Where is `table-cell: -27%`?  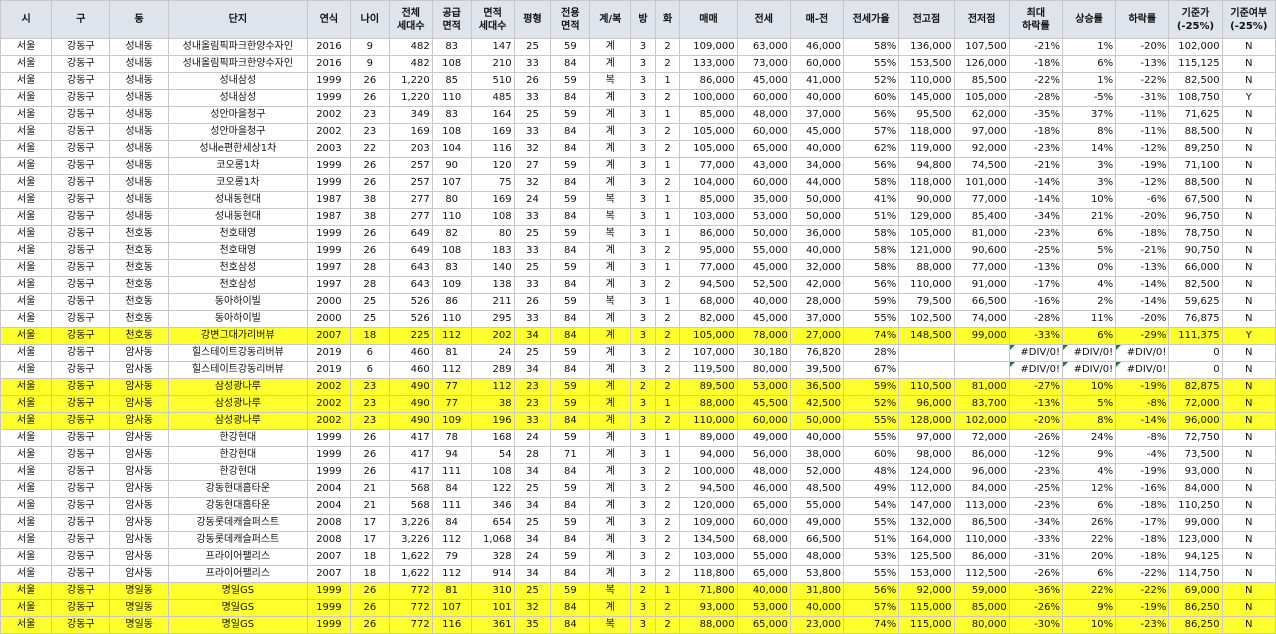 table-cell: -27% is located at coordinates (1035, 387).